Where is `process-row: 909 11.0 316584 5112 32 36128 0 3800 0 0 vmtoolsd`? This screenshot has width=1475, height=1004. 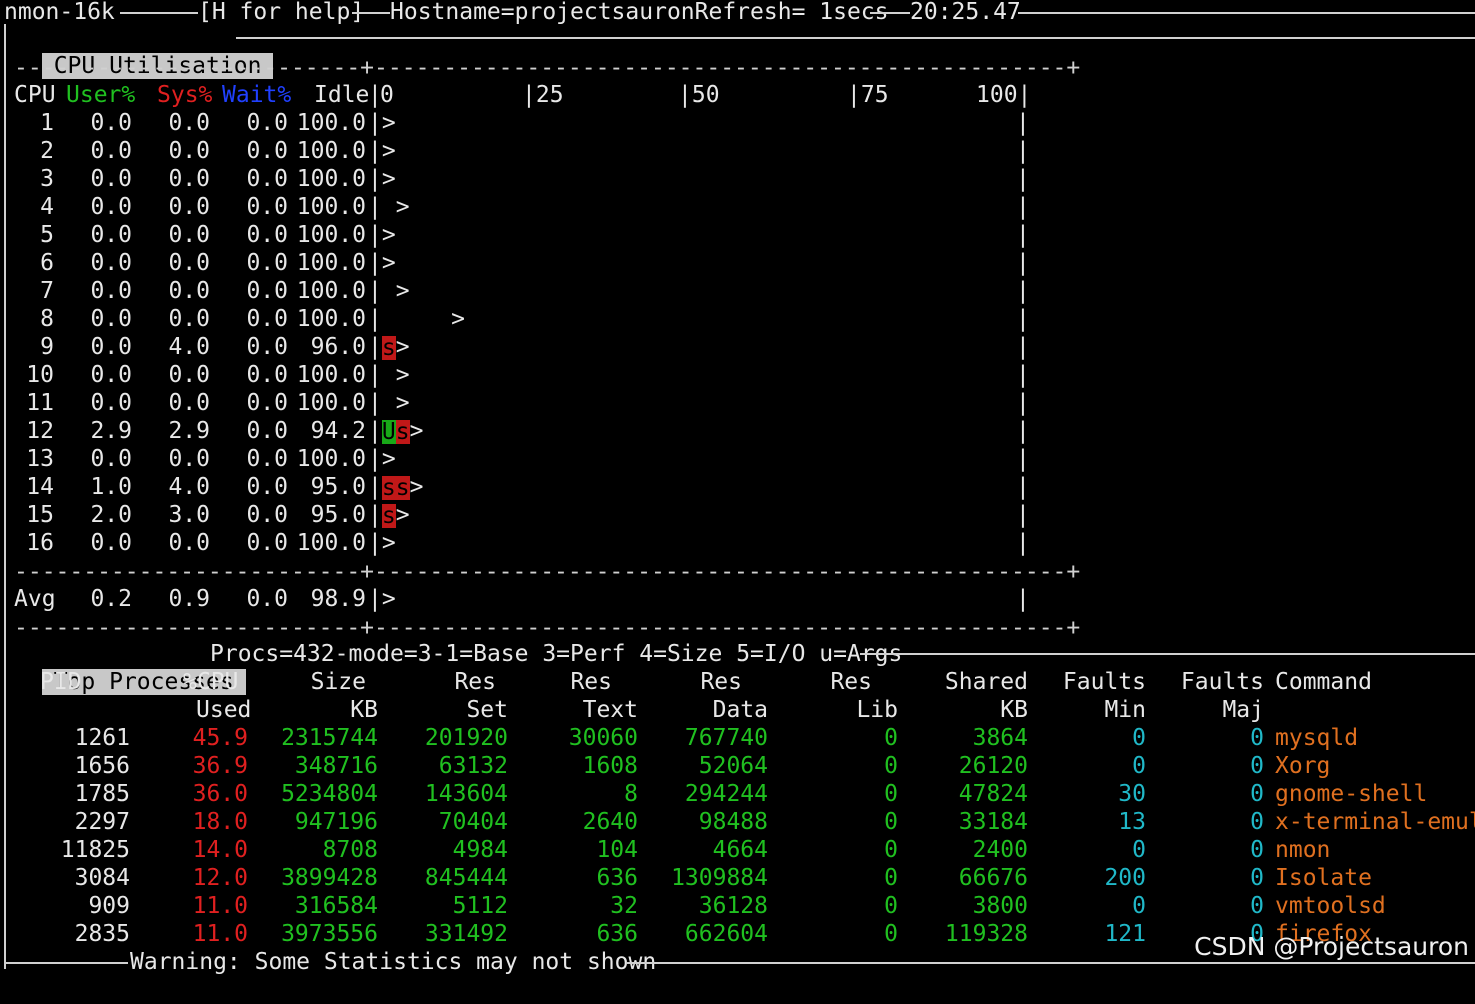
process-row: 909 11.0 316584 5112 32 36128 0 3800 0 0 vmtoolsd is located at coordinates (737, 906).